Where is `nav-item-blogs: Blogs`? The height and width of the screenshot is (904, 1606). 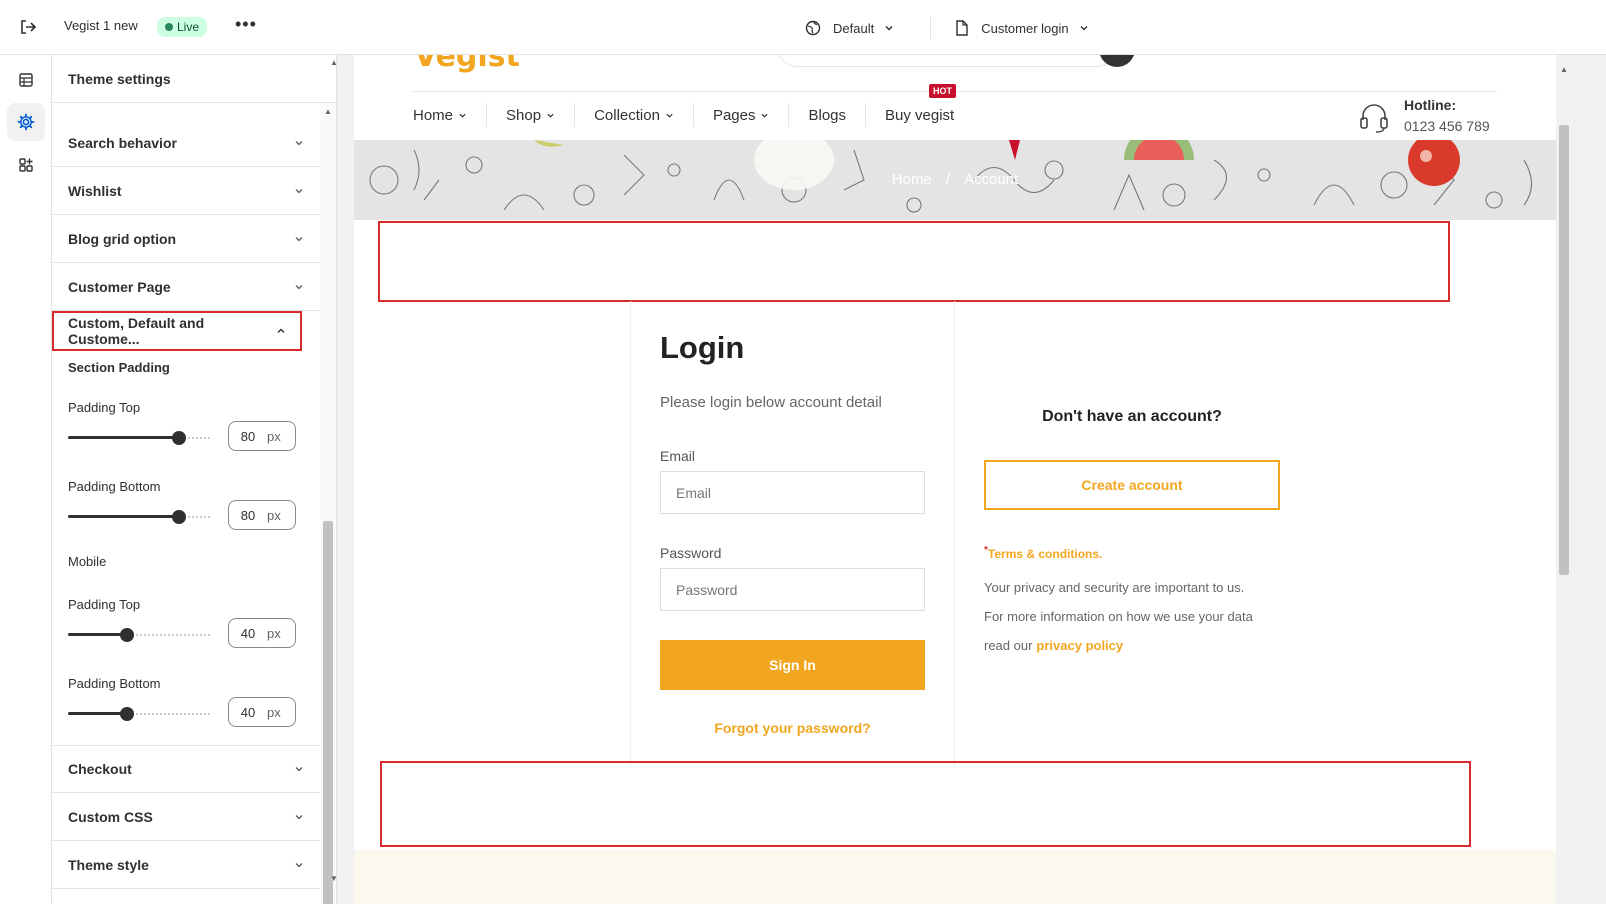 nav-item-blogs: Blogs is located at coordinates (828, 115).